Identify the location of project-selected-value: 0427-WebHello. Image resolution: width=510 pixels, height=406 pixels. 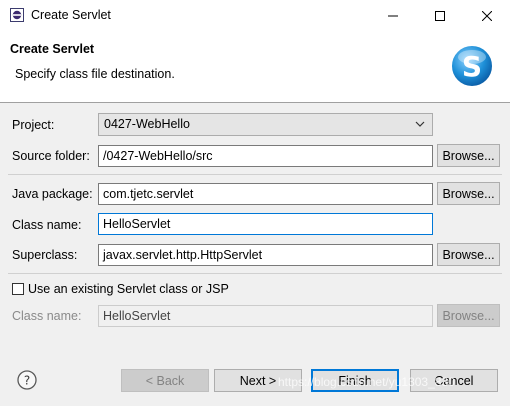
(147, 124).